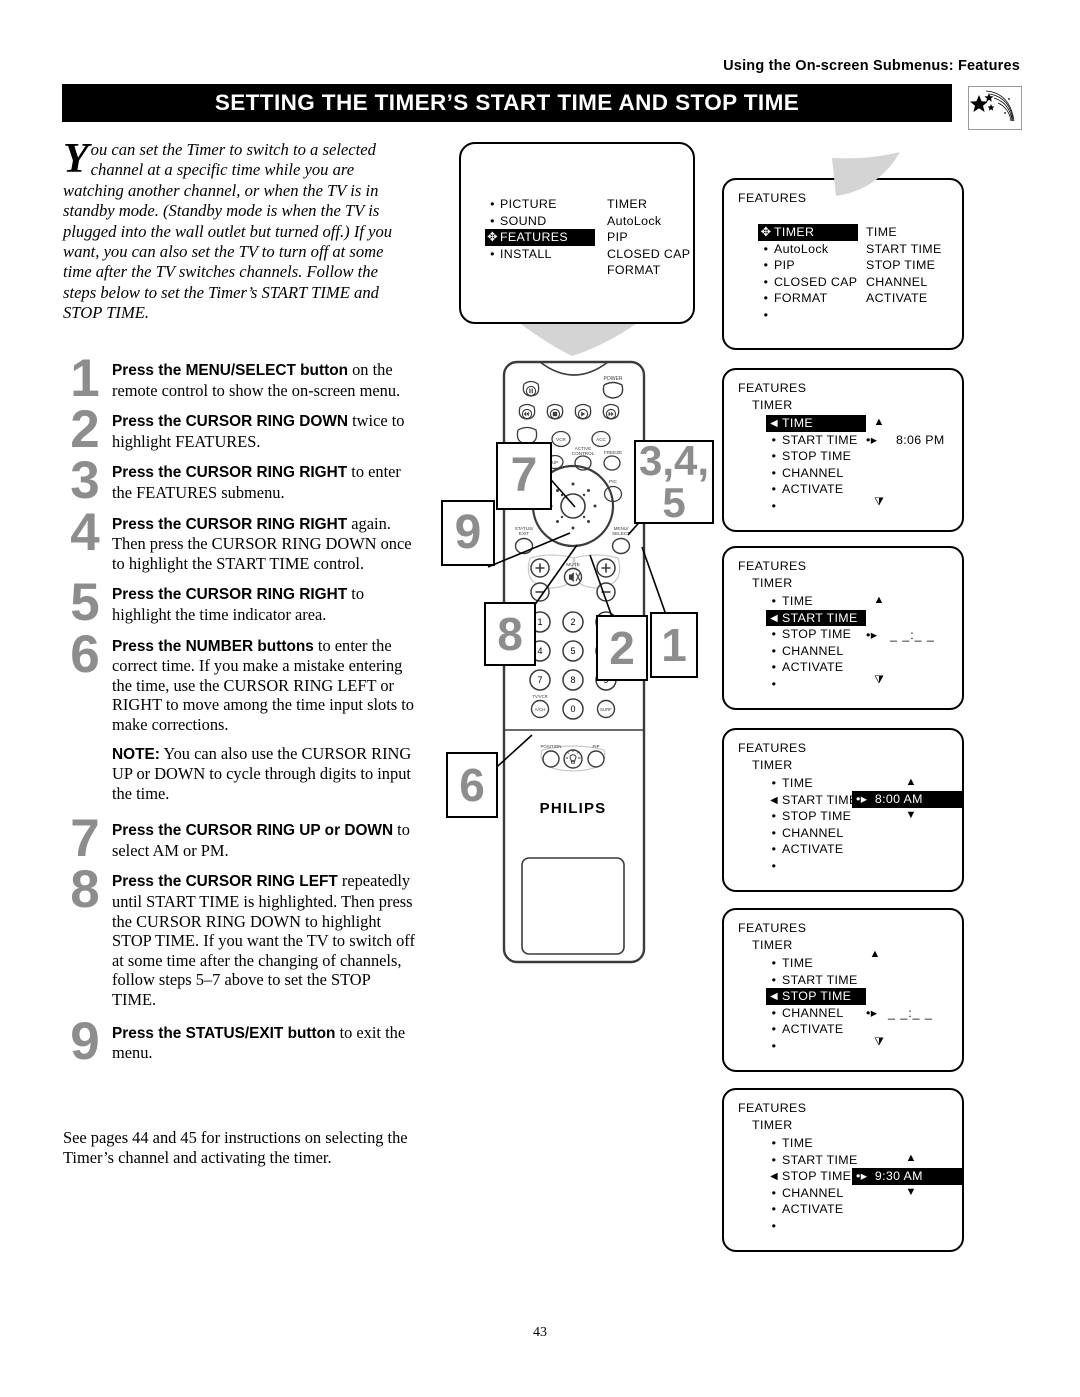 This screenshot has height=1397, width=1080. What do you see at coordinates (774, 1176) in the screenshot?
I see `arrow-left-icon: ◄` at bounding box center [774, 1176].